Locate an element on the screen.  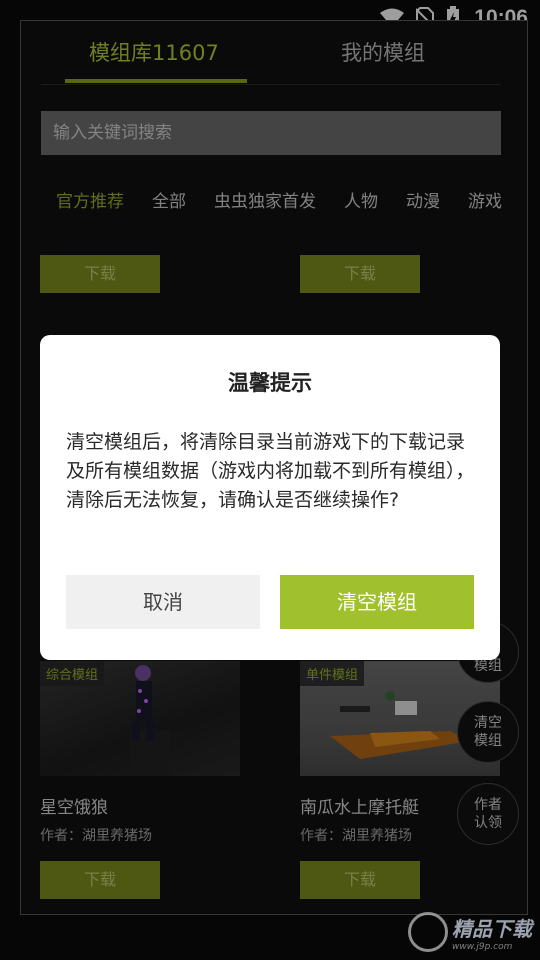
clear-mods-confirm-button: 清空模组 is located at coordinates (377, 602).